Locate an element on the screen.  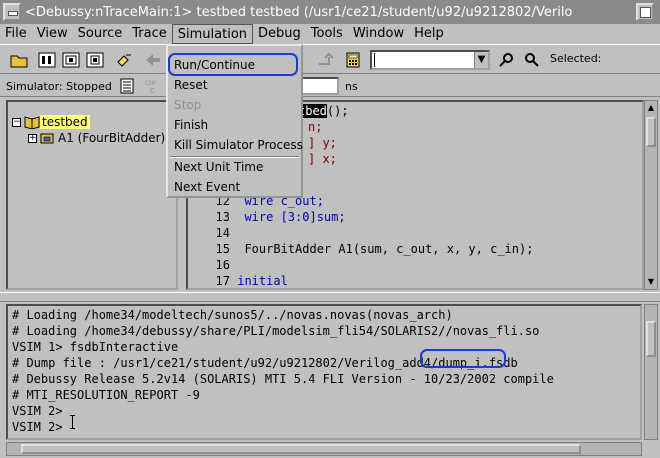
code-line: 17 initial is located at coordinates (251, 281).